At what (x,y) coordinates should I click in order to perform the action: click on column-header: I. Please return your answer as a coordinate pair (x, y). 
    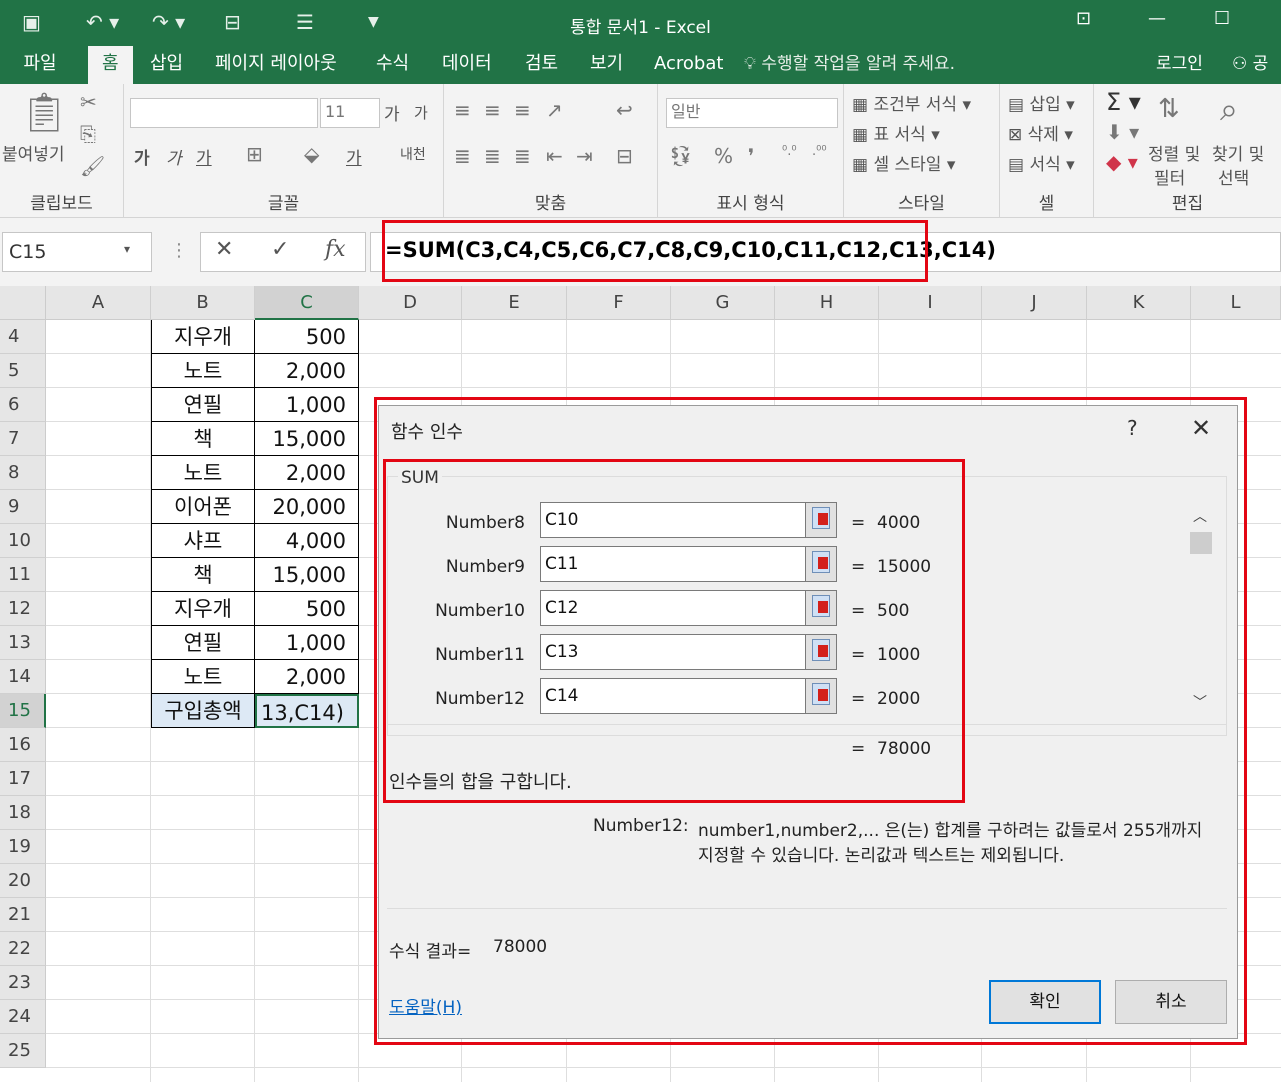
    Looking at the image, I should click on (930, 303).